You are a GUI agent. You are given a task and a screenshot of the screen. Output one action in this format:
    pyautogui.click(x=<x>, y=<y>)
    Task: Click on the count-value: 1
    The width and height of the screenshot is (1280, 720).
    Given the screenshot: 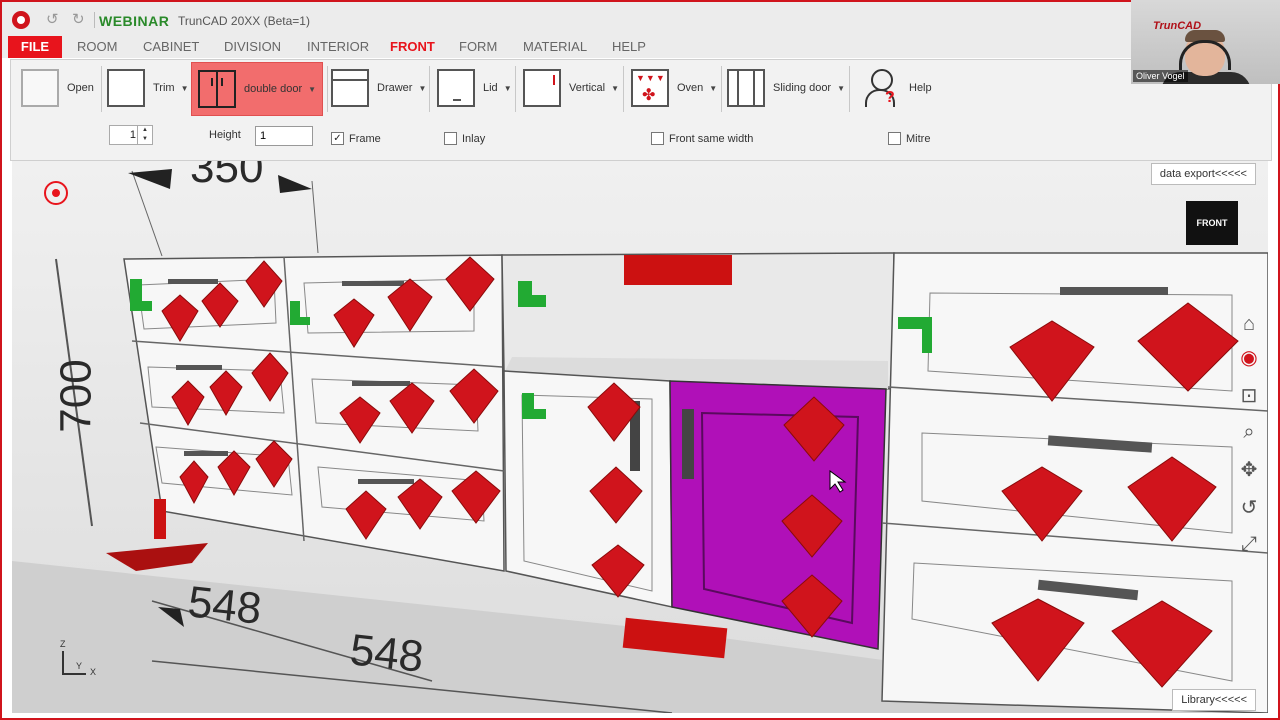 What is the action you would take?
    pyautogui.click(x=132, y=135)
    